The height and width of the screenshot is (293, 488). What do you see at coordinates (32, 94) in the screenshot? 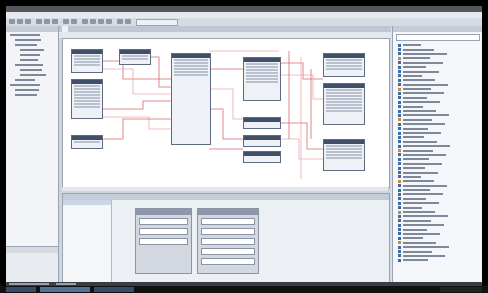
I see `tree-item` at bounding box center [32, 94].